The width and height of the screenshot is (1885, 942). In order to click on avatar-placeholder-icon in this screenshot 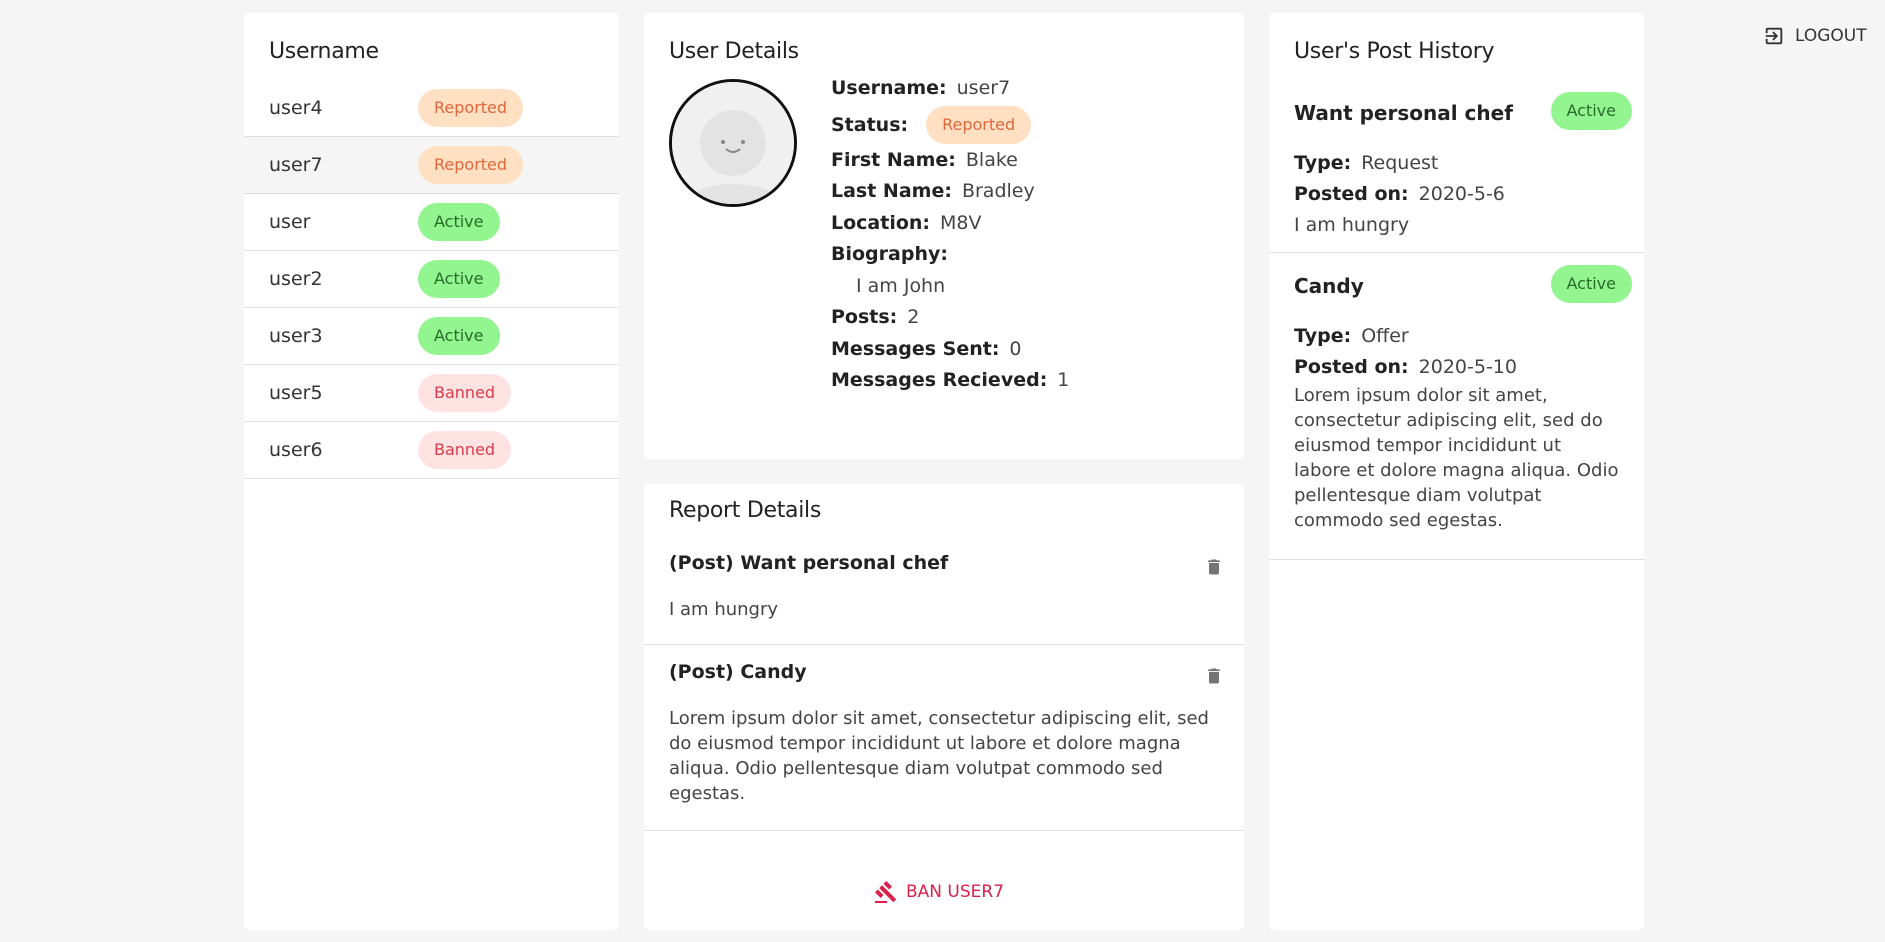, I will do `click(733, 143)`.